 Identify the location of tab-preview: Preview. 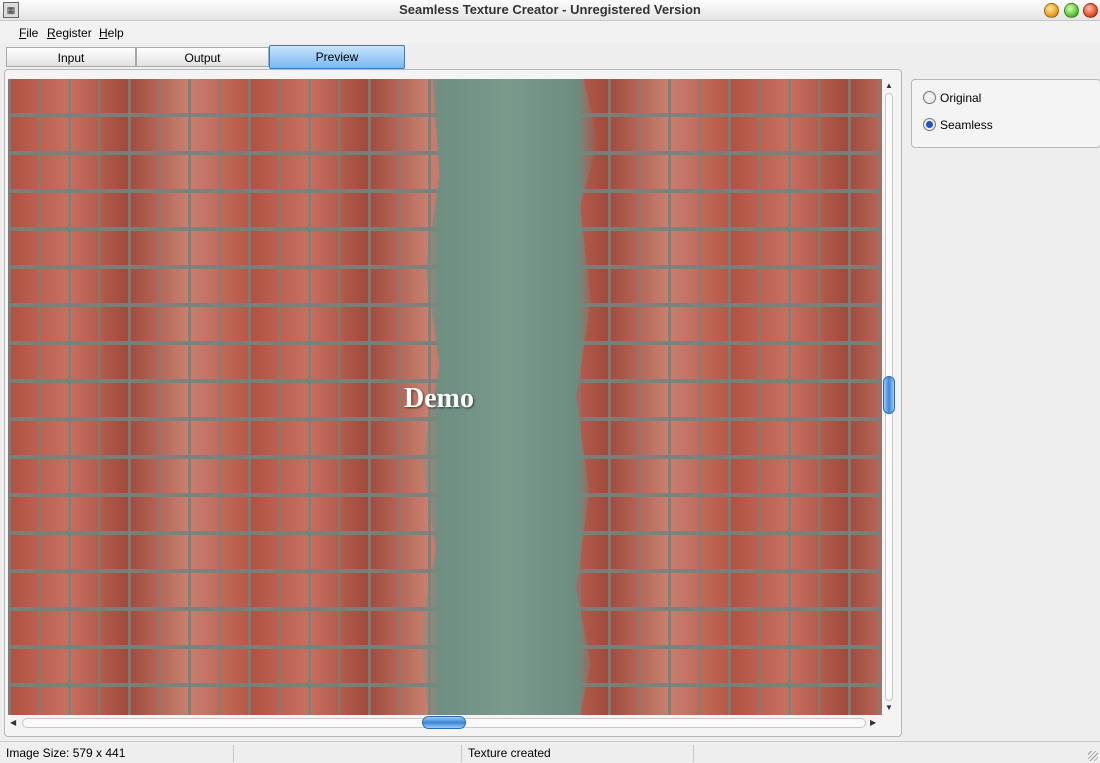
(337, 57).